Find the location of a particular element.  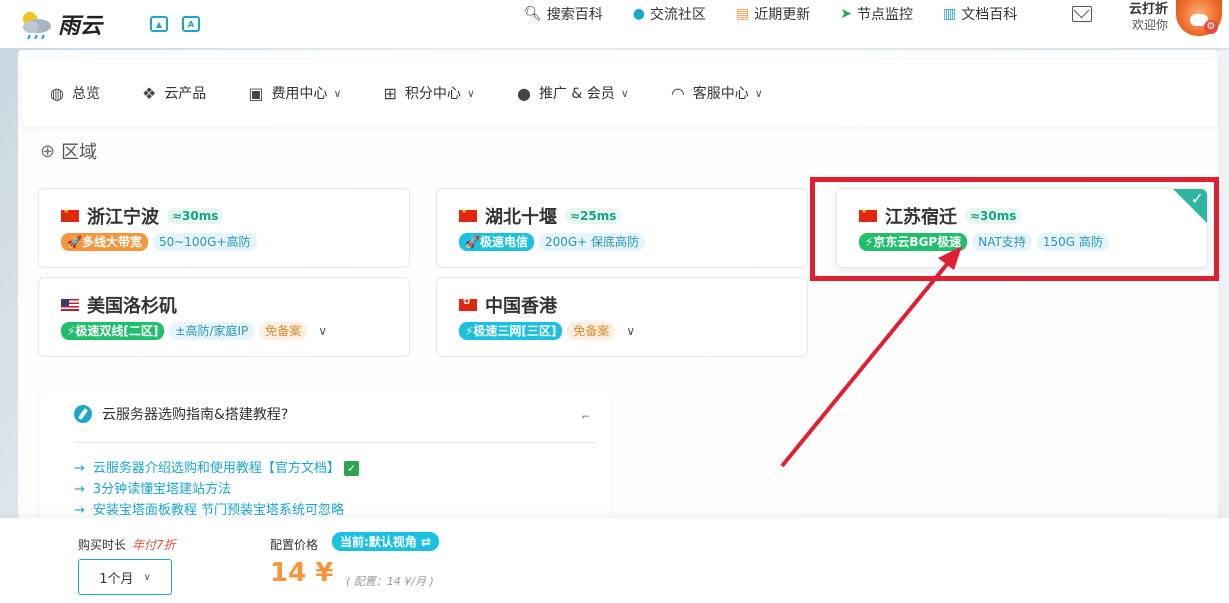

tag: 🚀极速电信 is located at coordinates (496, 242).